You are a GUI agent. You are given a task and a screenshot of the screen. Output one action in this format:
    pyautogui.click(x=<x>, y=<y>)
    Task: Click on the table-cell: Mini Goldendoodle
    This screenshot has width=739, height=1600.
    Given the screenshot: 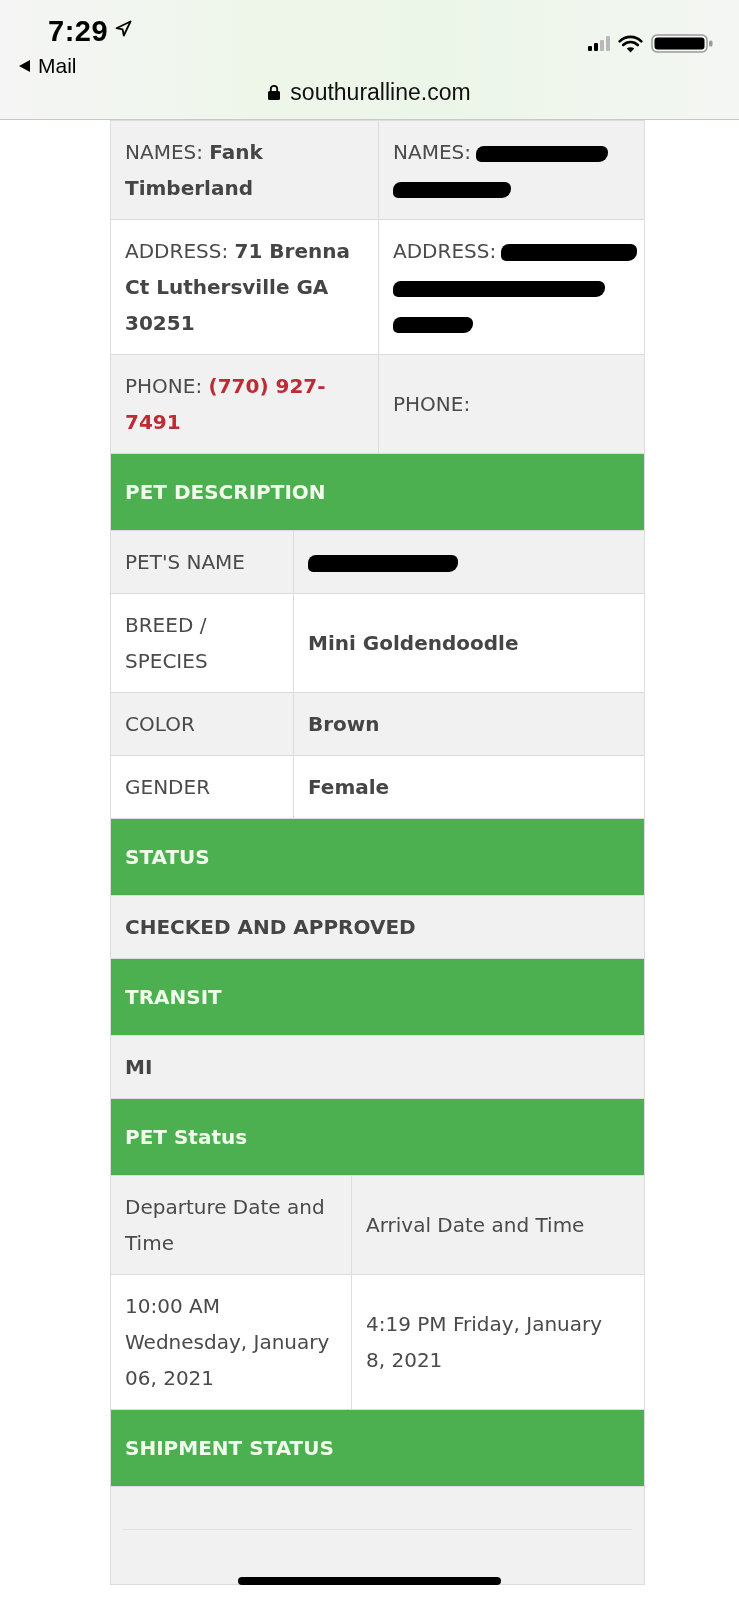 What is the action you would take?
    pyautogui.click(x=469, y=643)
    